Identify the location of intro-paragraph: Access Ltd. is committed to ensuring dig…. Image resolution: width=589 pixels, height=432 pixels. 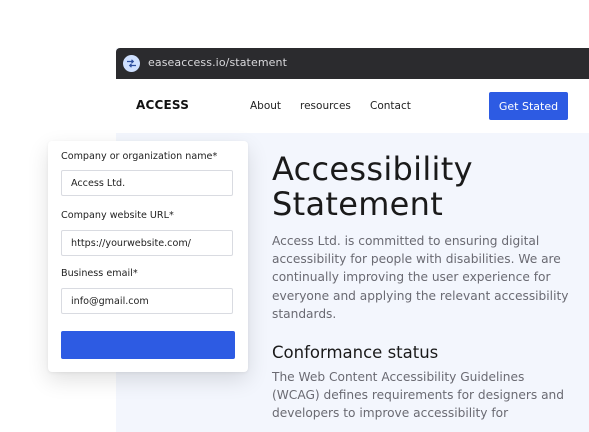
(420, 277).